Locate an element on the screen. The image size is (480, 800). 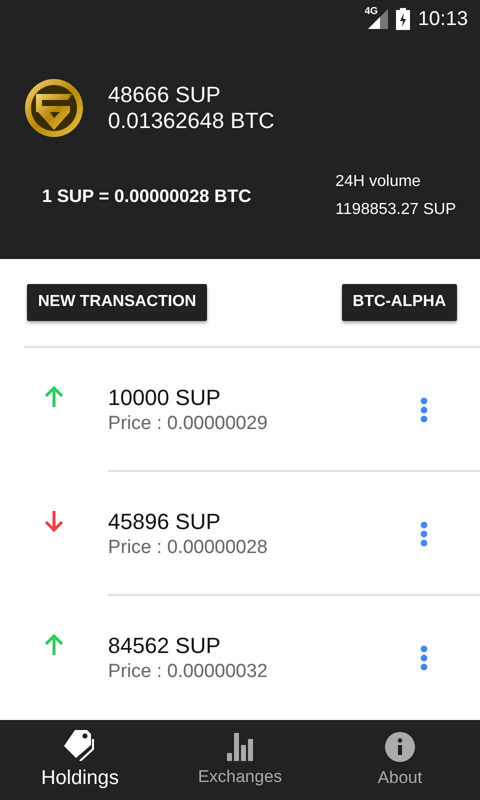
new-transaction-button: NEW TRANSACTION is located at coordinates (117, 302).